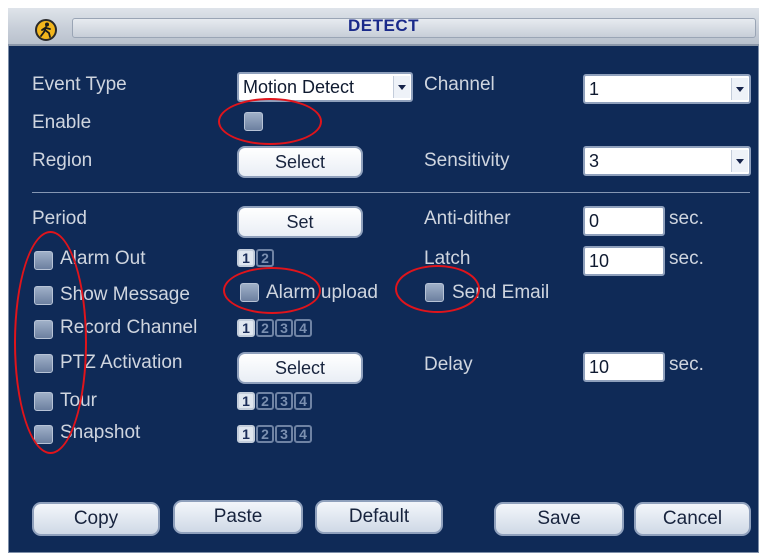  I want to click on alarm-upload-label: Alarm upload, so click(322, 292).